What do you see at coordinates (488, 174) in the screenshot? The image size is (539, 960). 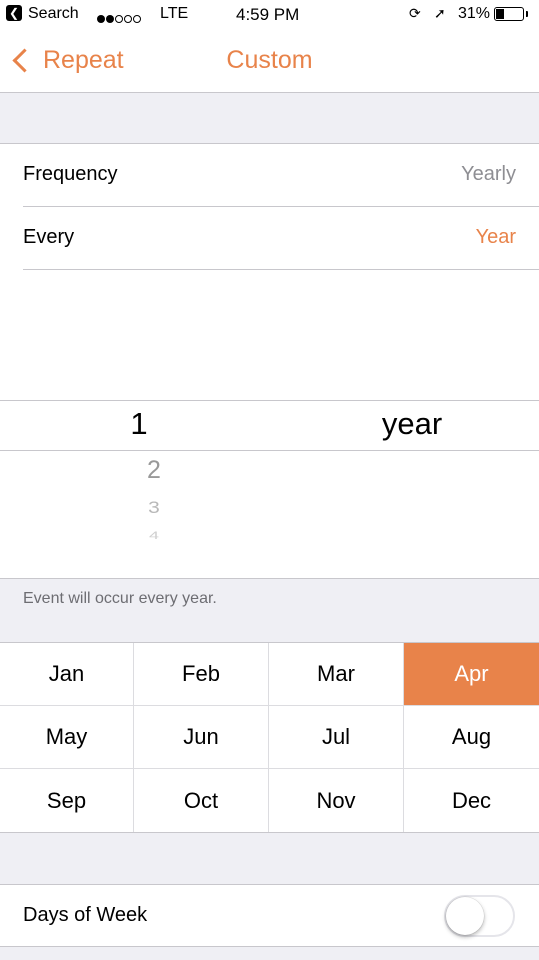 I see `frequency-value: Yearly` at bounding box center [488, 174].